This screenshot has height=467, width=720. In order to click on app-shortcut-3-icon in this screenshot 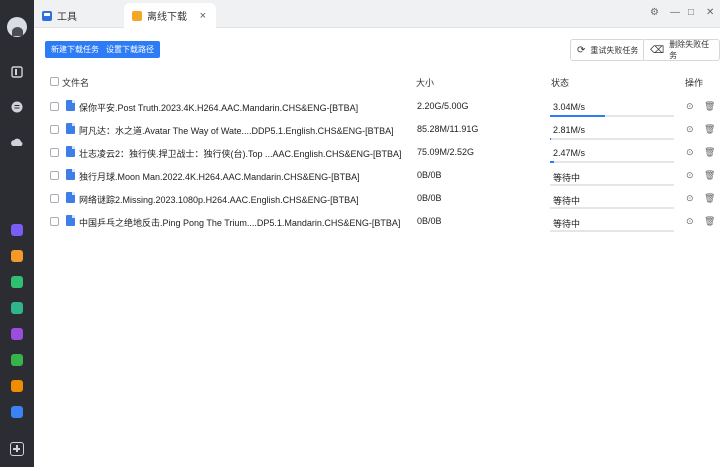, I will do `click(17, 282)`.